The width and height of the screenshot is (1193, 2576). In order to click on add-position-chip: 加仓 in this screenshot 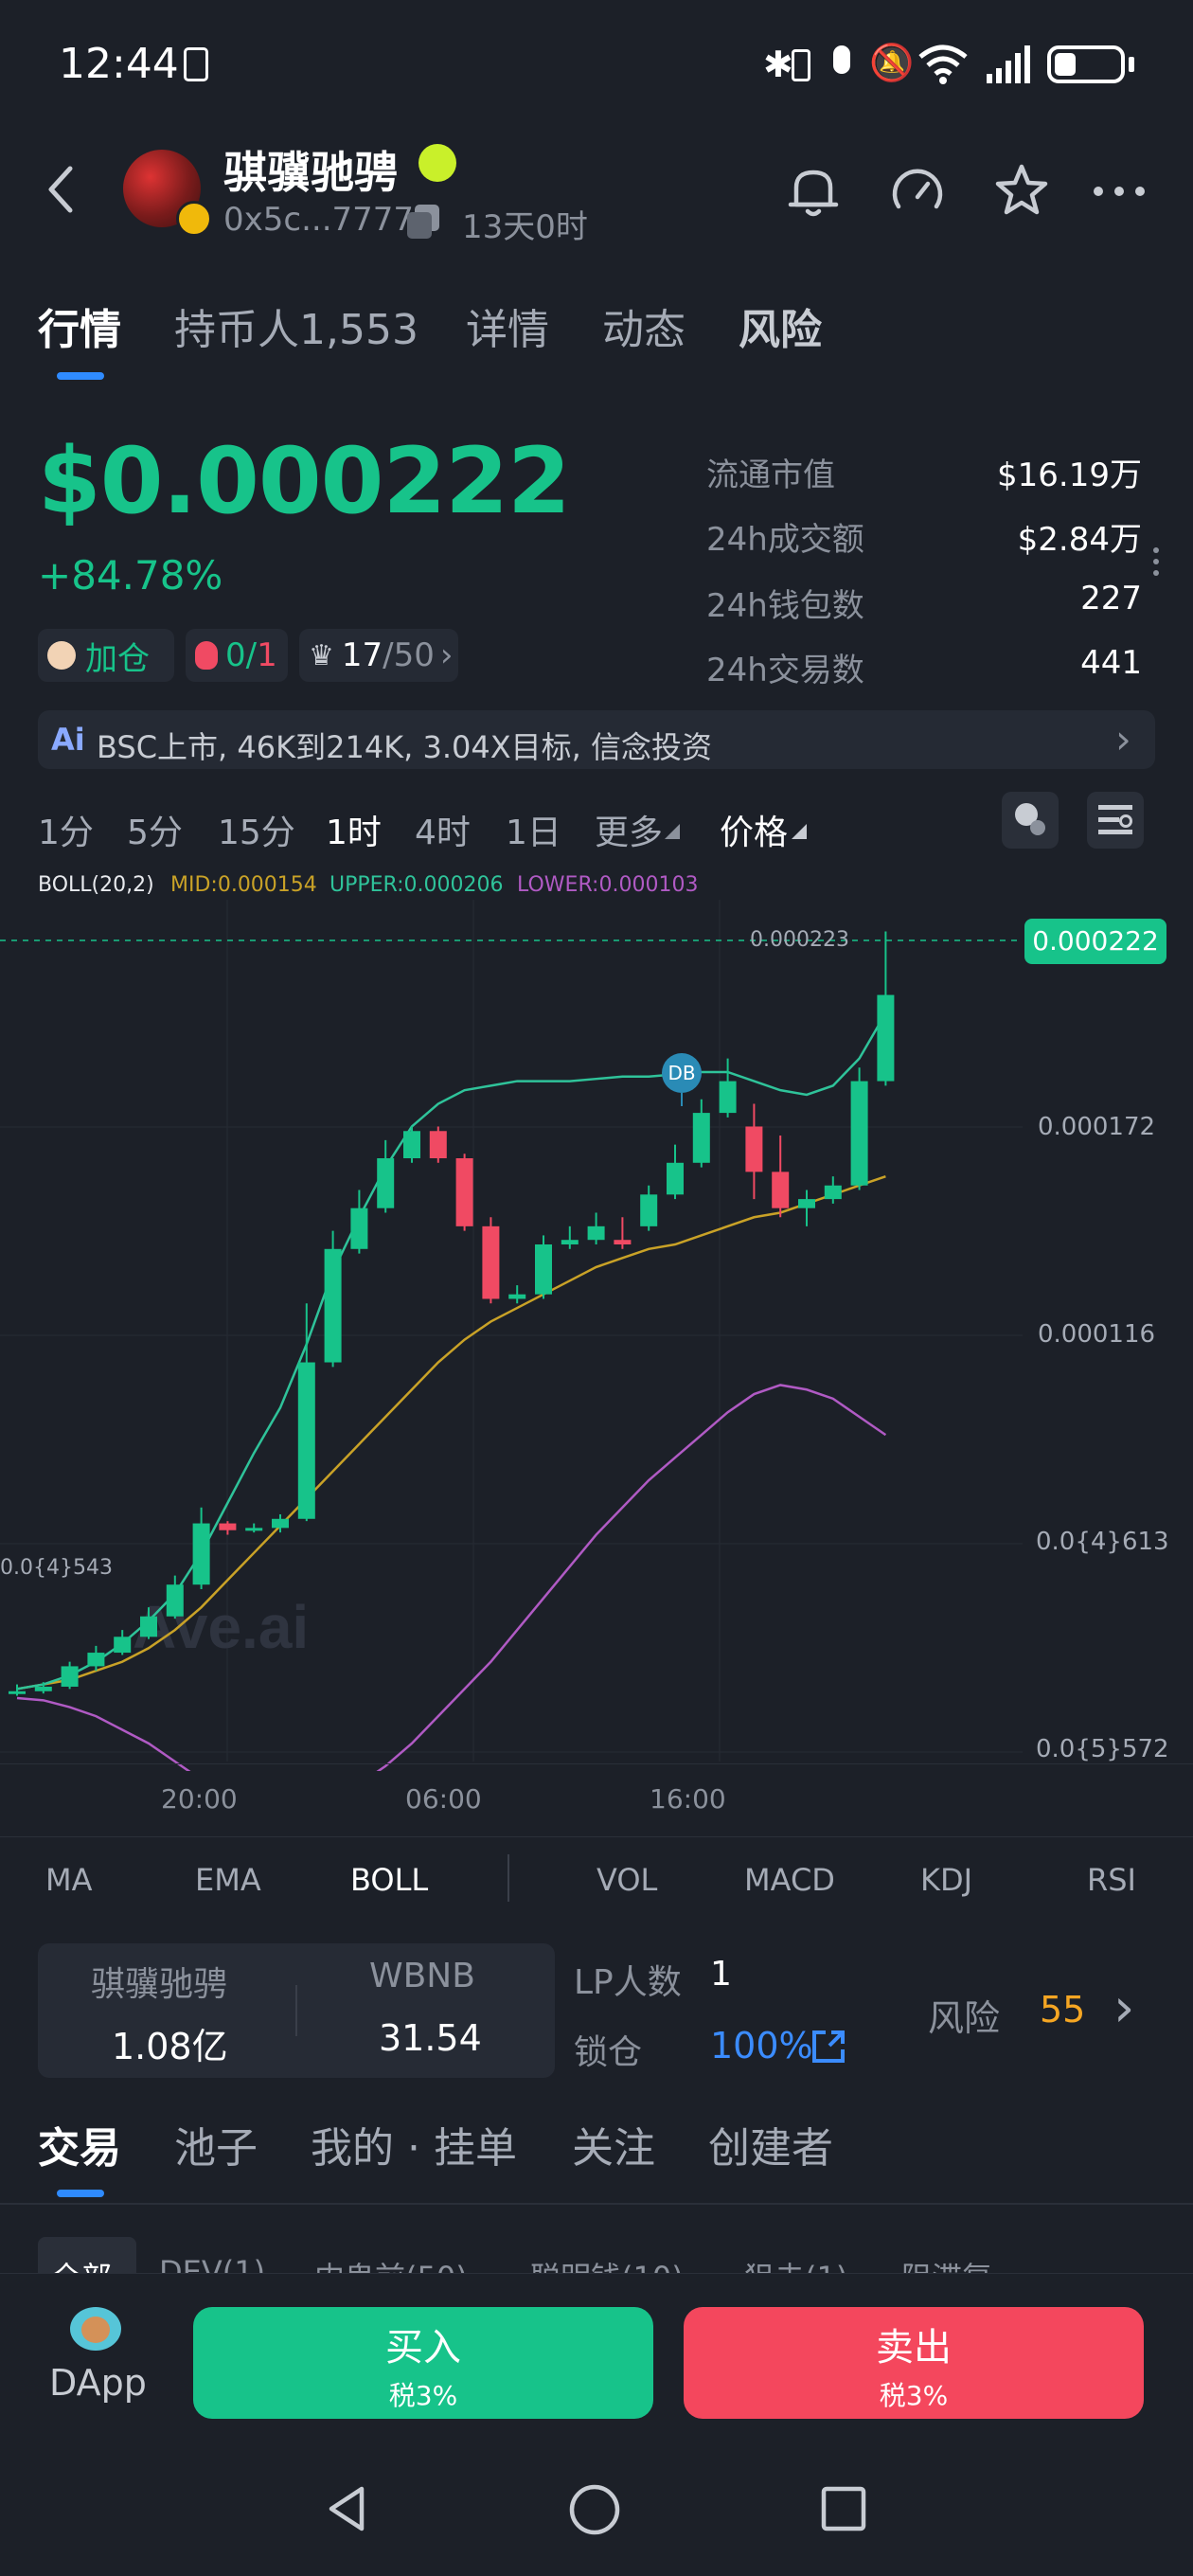, I will do `click(106, 655)`.